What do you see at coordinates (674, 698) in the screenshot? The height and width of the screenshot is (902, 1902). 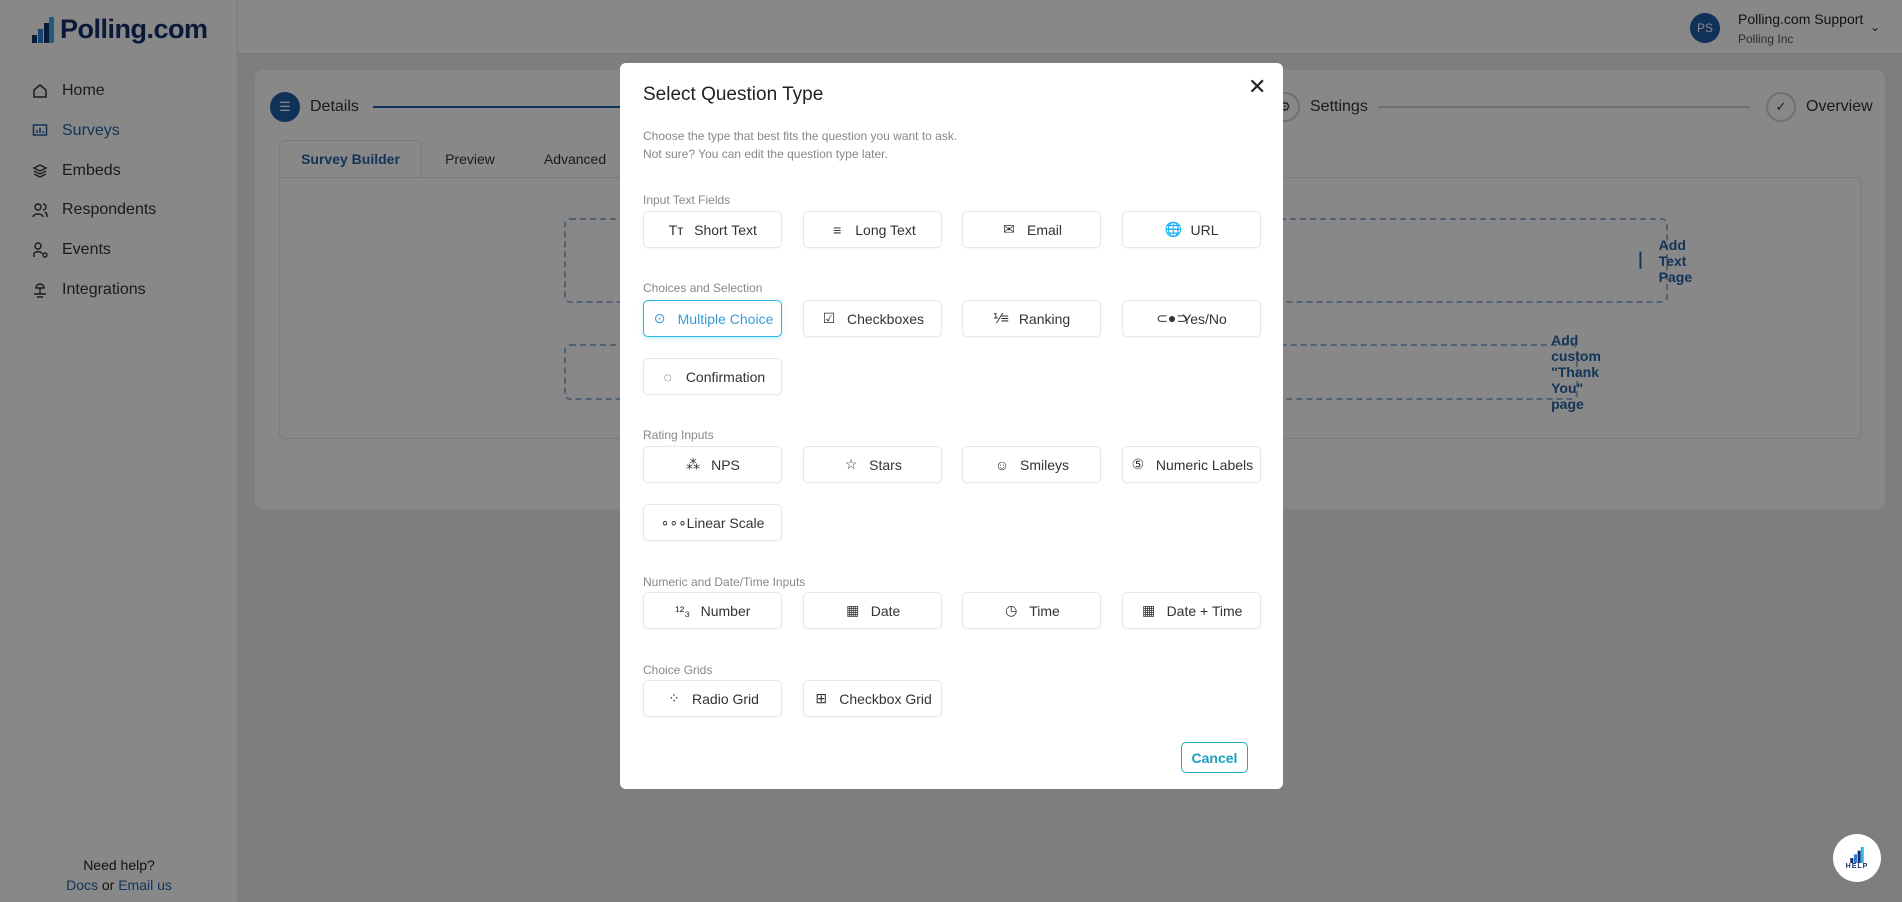 I see `radio-grid-icon: ⁘` at bounding box center [674, 698].